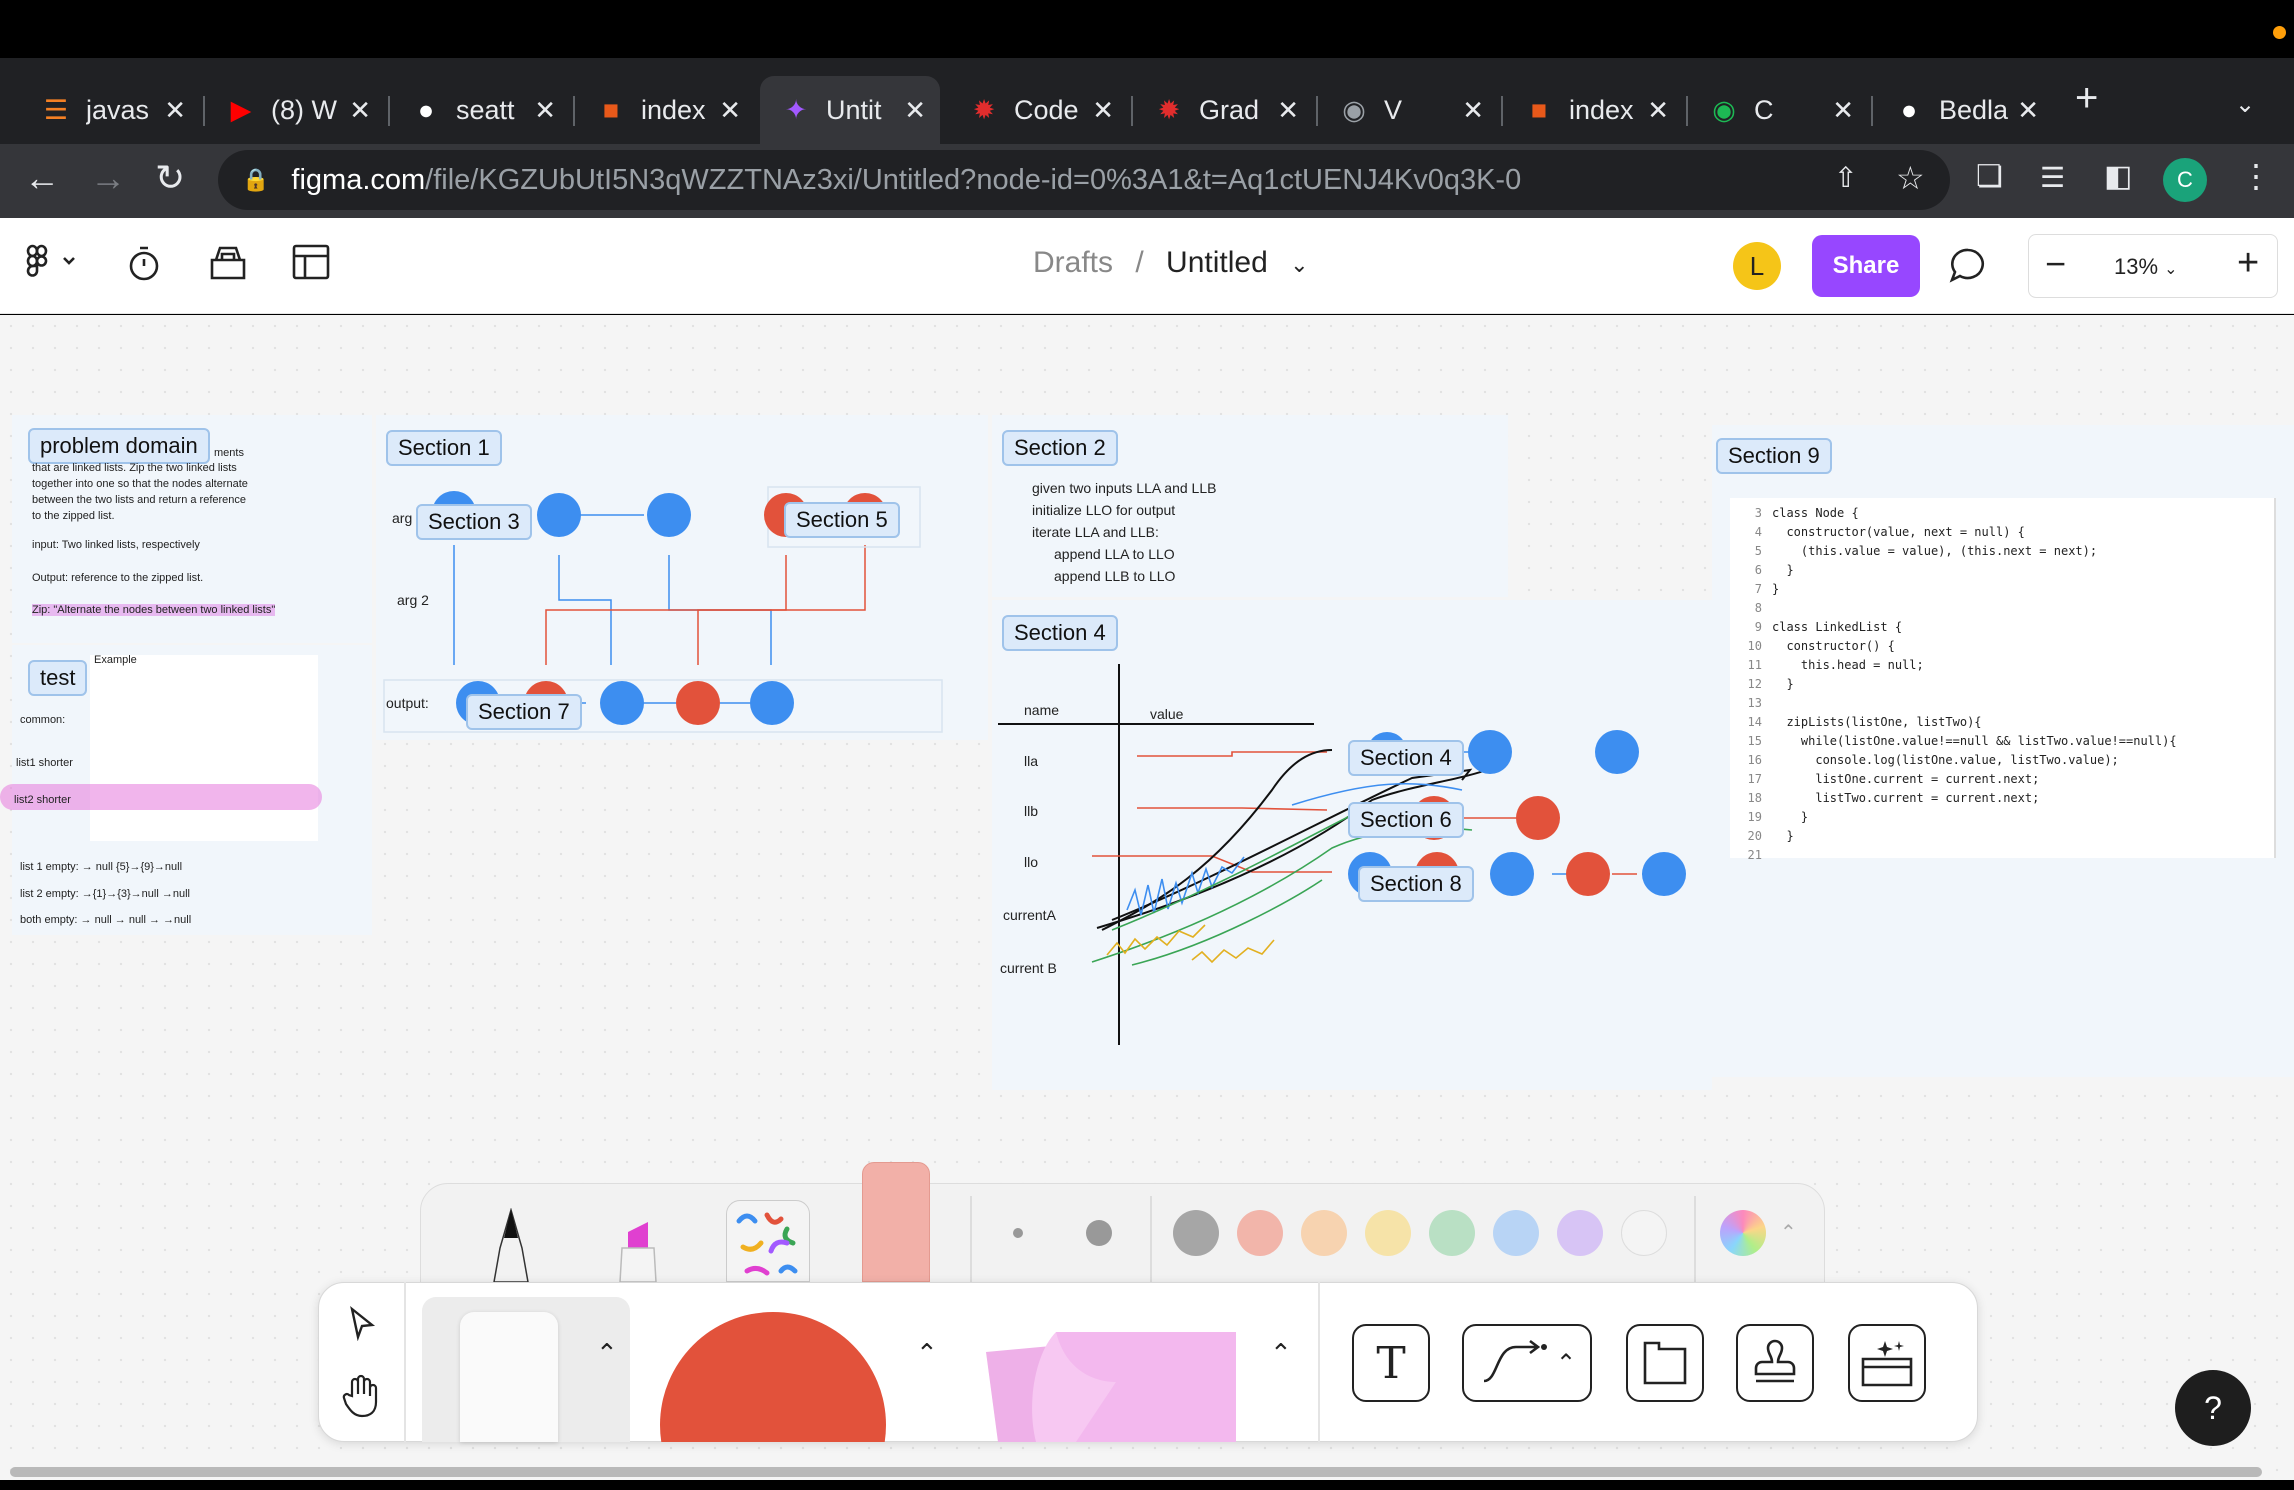  Describe the element at coordinates (1408, 110) in the screenshot. I see `browser-tab: ◉ V ✕` at that location.